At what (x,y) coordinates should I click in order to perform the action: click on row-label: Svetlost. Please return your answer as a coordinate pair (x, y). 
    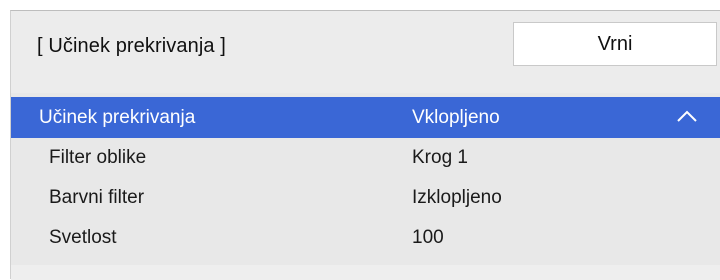
    Looking at the image, I should click on (83, 237).